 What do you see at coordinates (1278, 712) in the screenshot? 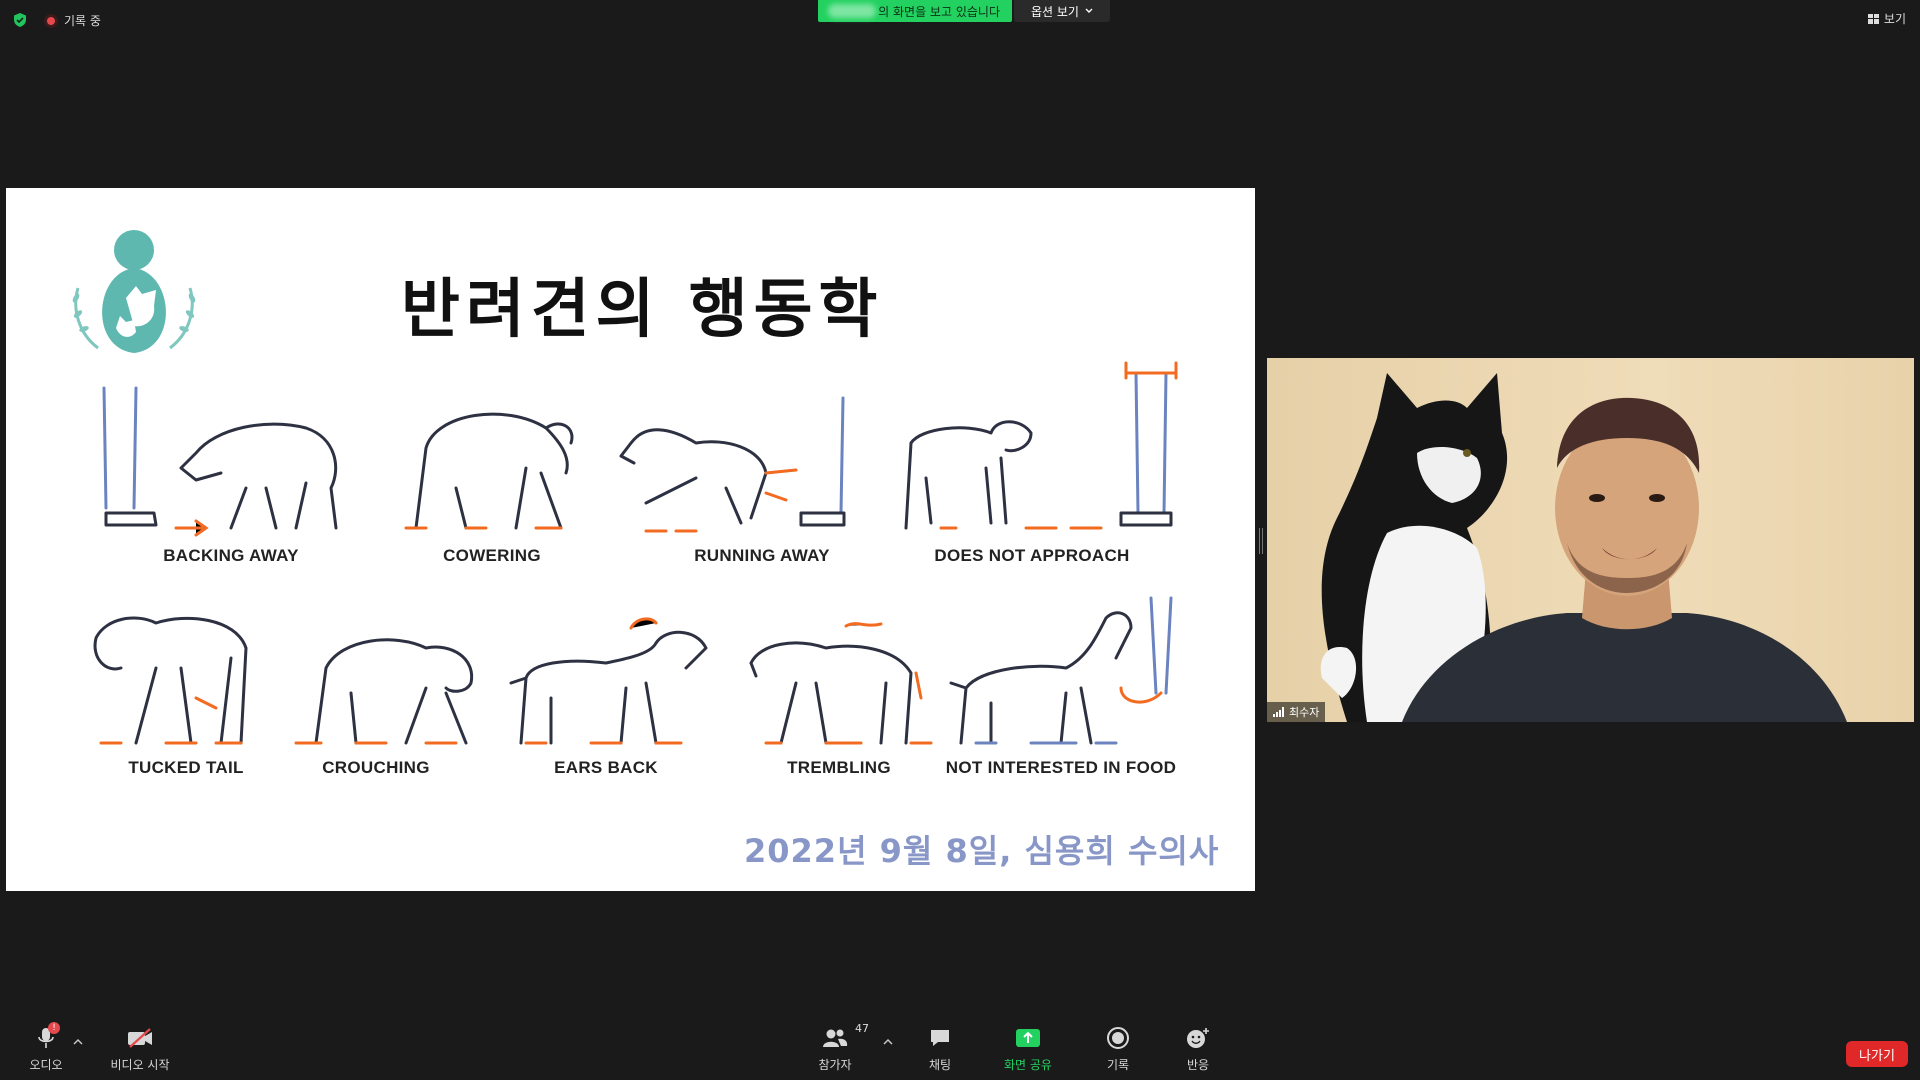
I see `signal-strength-icon` at bounding box center [1278, 712].